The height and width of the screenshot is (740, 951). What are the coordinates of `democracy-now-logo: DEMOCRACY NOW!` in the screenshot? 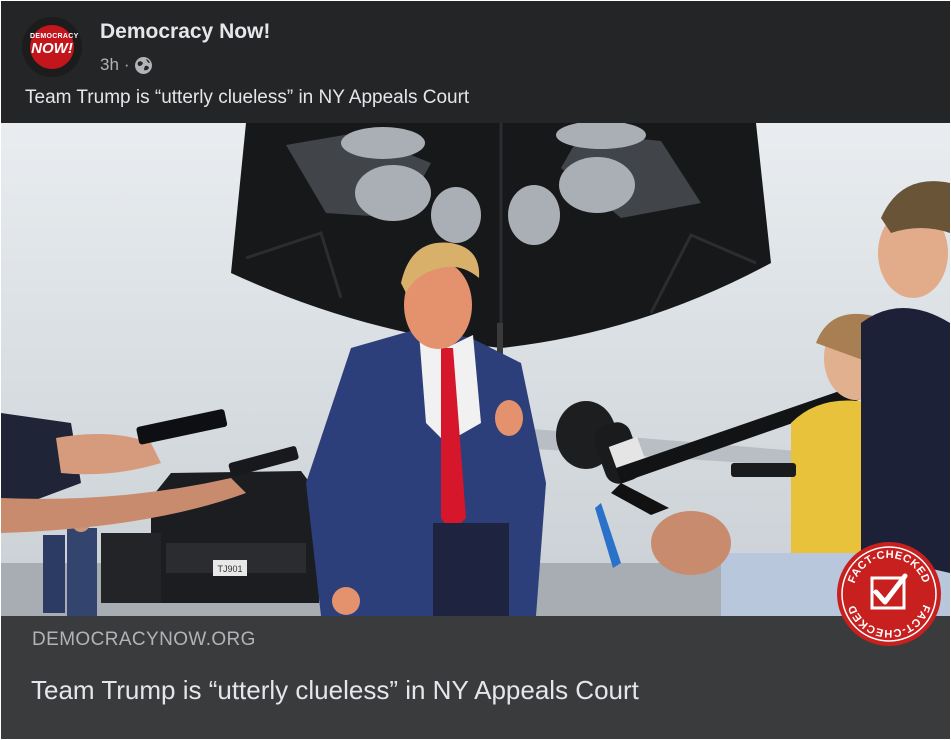 It's located at (54, 47).